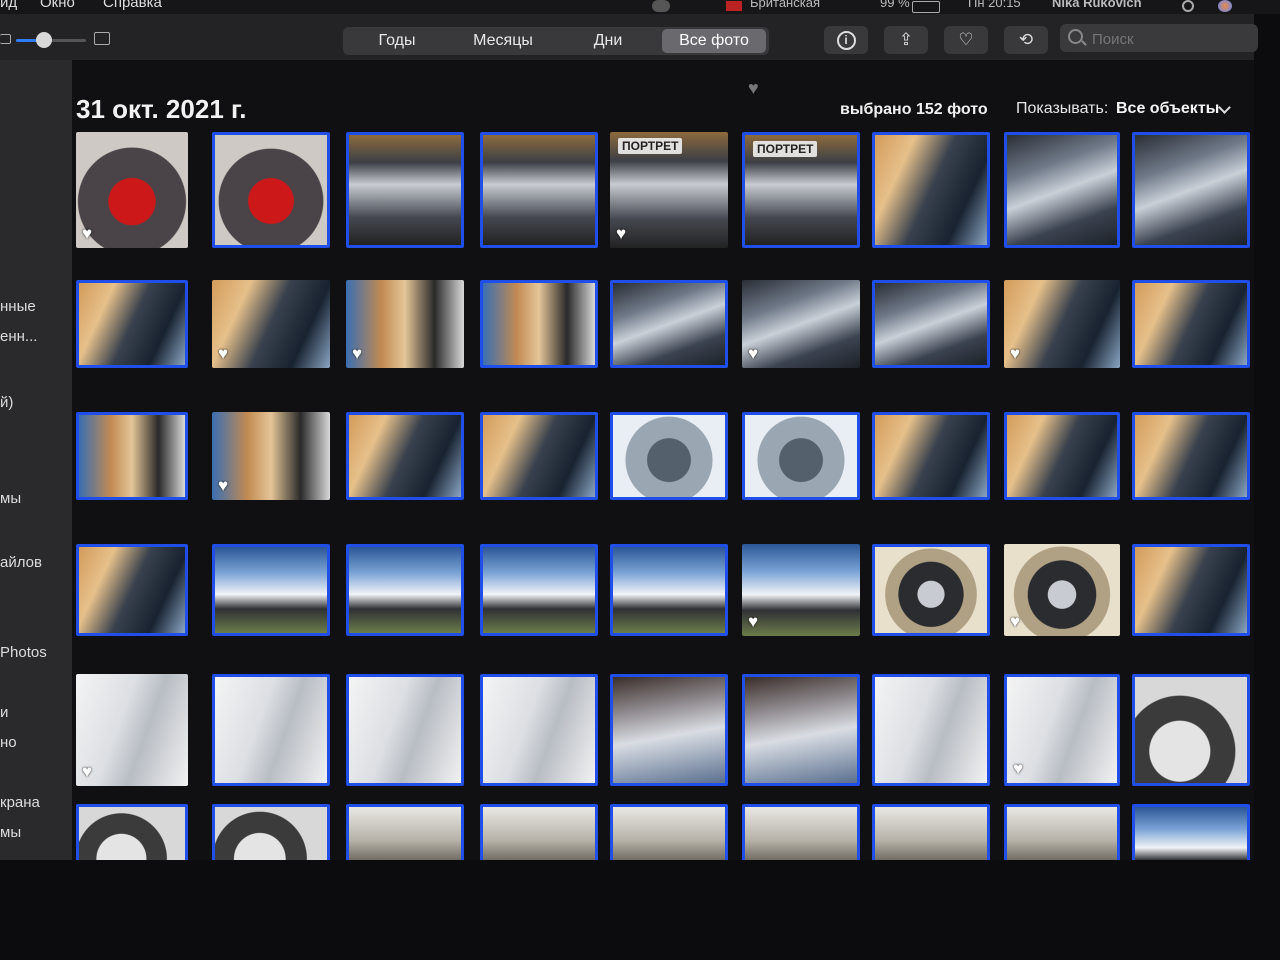 The height and width of the screenshot is (960, 1280). What do you see at coordinates (8, 5) in the screenshot?
I see `menu-view: ид` at bounding box center [8, 5].